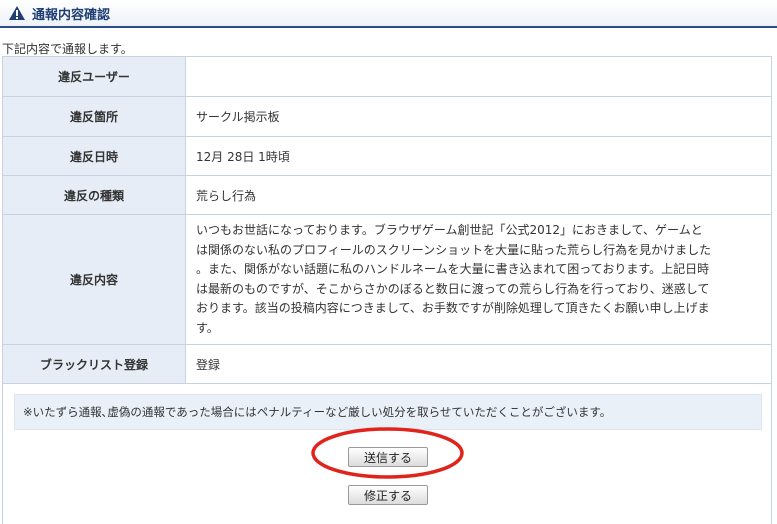  I want to click on table-row: 違反日時 12月 28日 1時頃, so click(387, 156).